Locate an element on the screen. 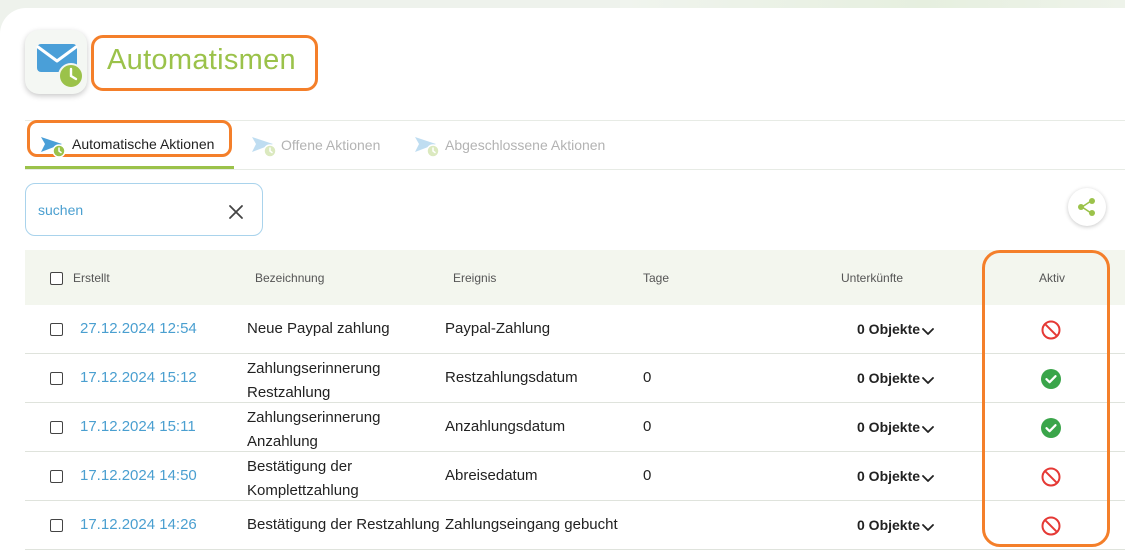 Image resolution: width=1125 pixels, height=551 pixels. column-header-erstellt: Erstellt is located at coordinates (91, 278).